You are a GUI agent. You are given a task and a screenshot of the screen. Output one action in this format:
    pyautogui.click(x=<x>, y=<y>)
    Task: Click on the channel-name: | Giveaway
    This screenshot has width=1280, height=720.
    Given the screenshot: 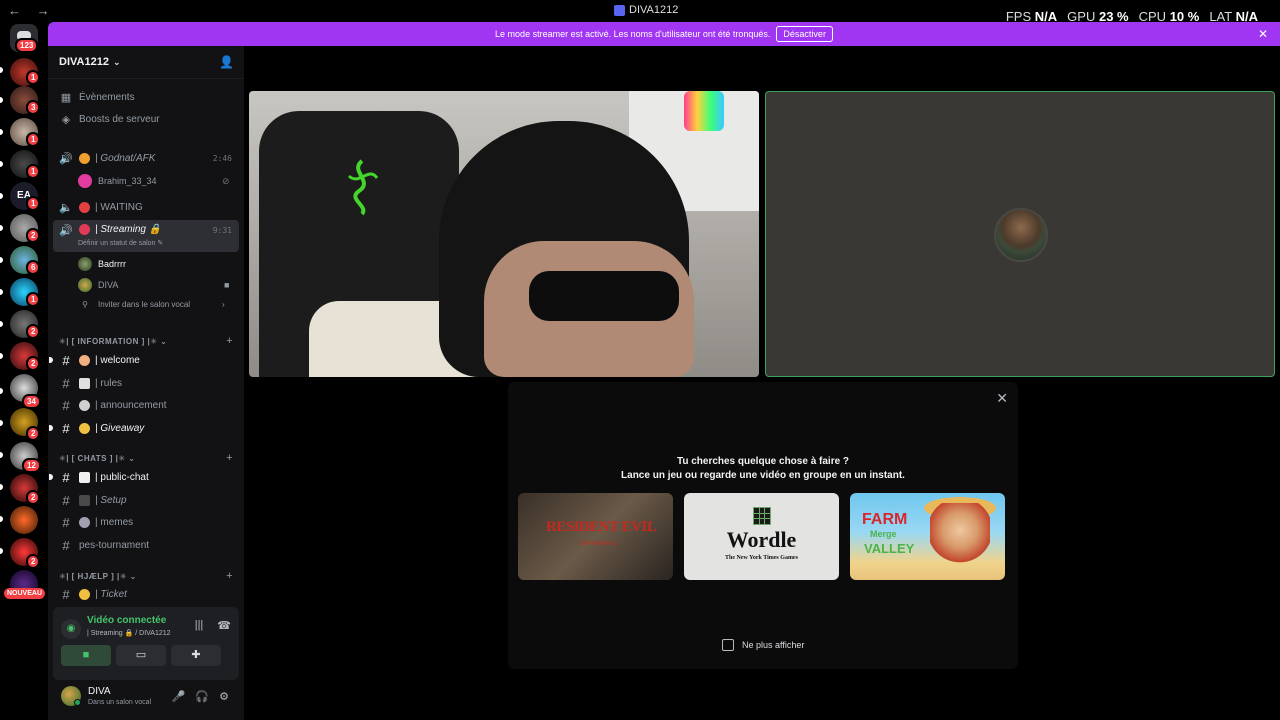 What is the action you would take?
    pyautogui.click(x=120, y=428)
    